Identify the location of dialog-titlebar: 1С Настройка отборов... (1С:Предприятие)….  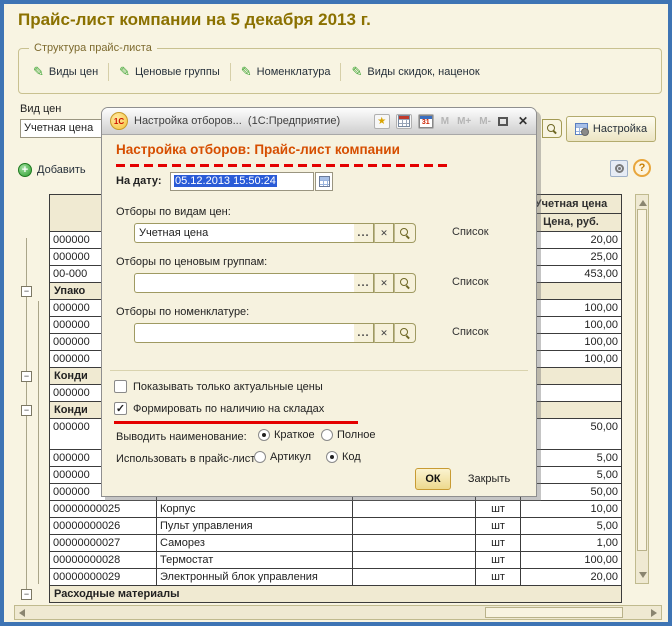
(319, 121).